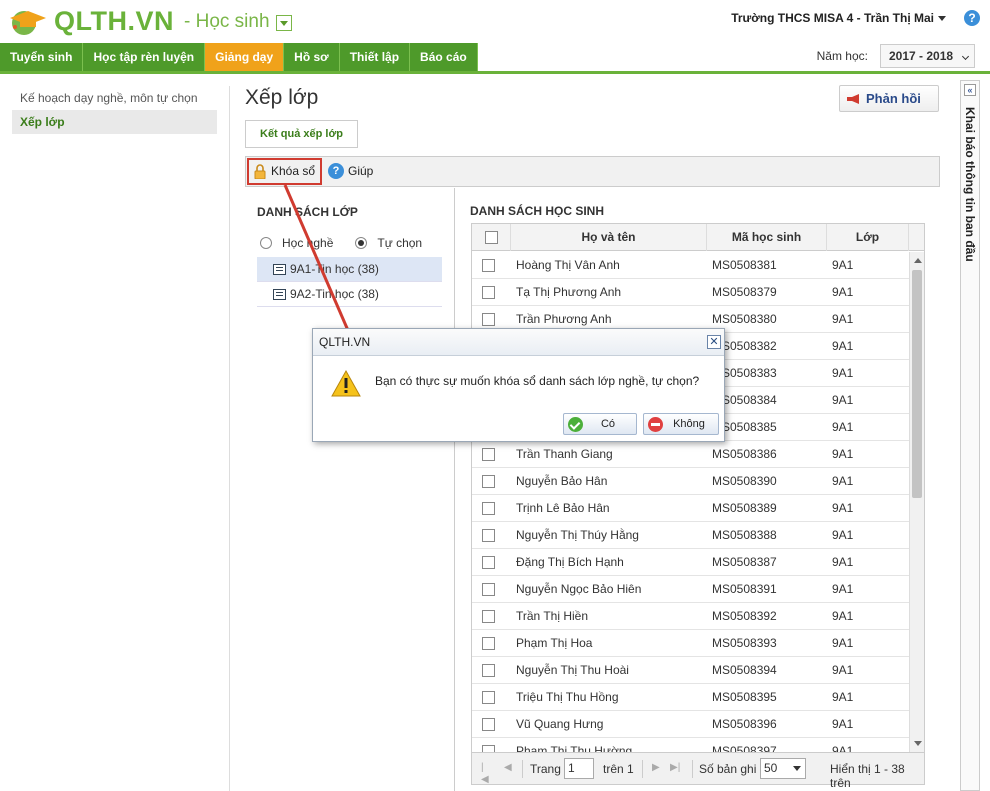 Image resolution: width=990 pixels, height=791 pixels. Describe the element at coordinates (114, 98) in the screenshot. I see `sidebar-item-ke-hoach: Kế hoạch dạy nghề, môn tự chọn` at that location.